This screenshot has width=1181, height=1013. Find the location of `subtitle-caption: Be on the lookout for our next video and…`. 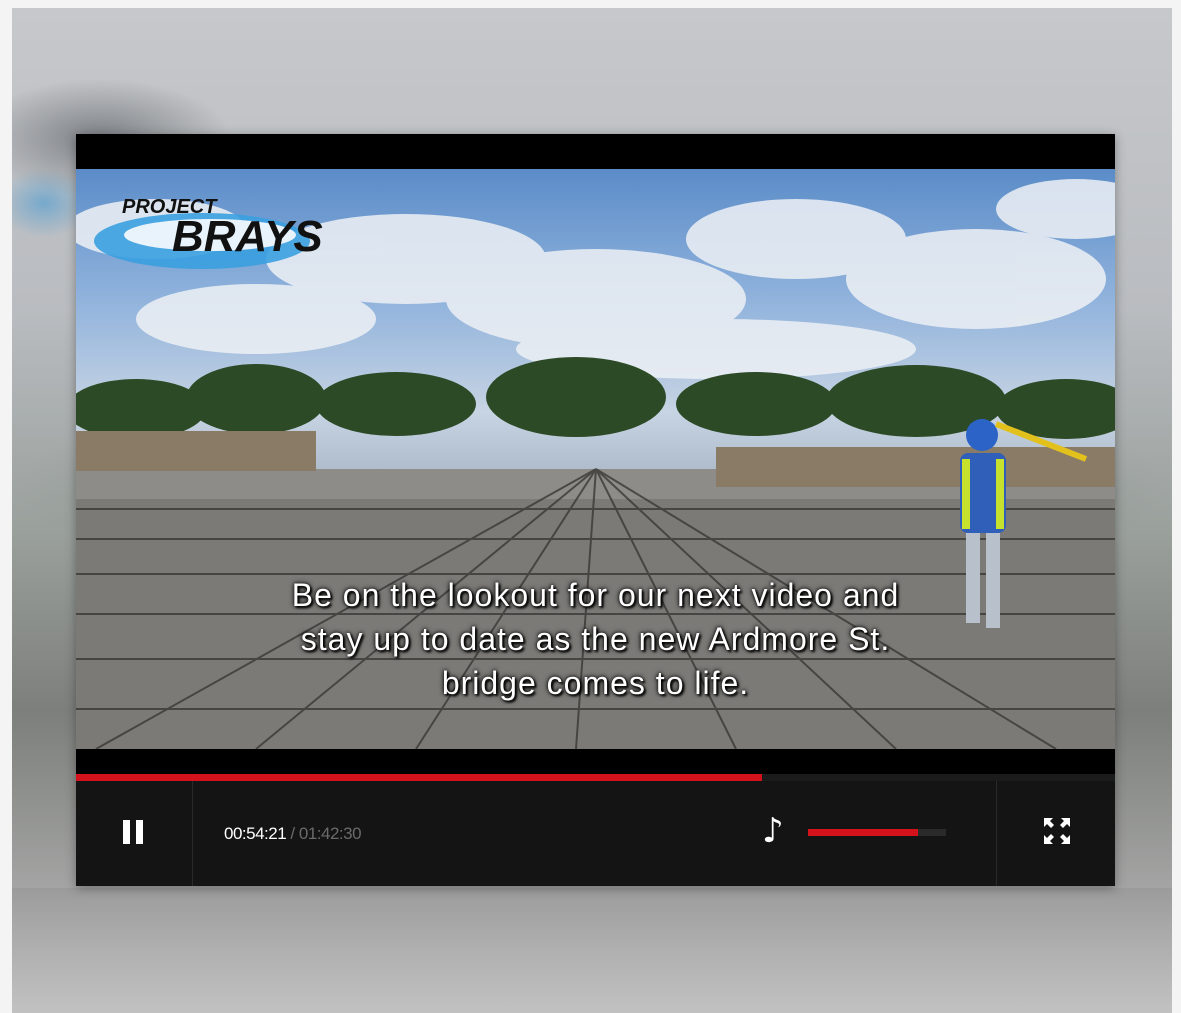

subtitle-caption: Be on the lookout for our next video and… is located at coordinates (595, 639).